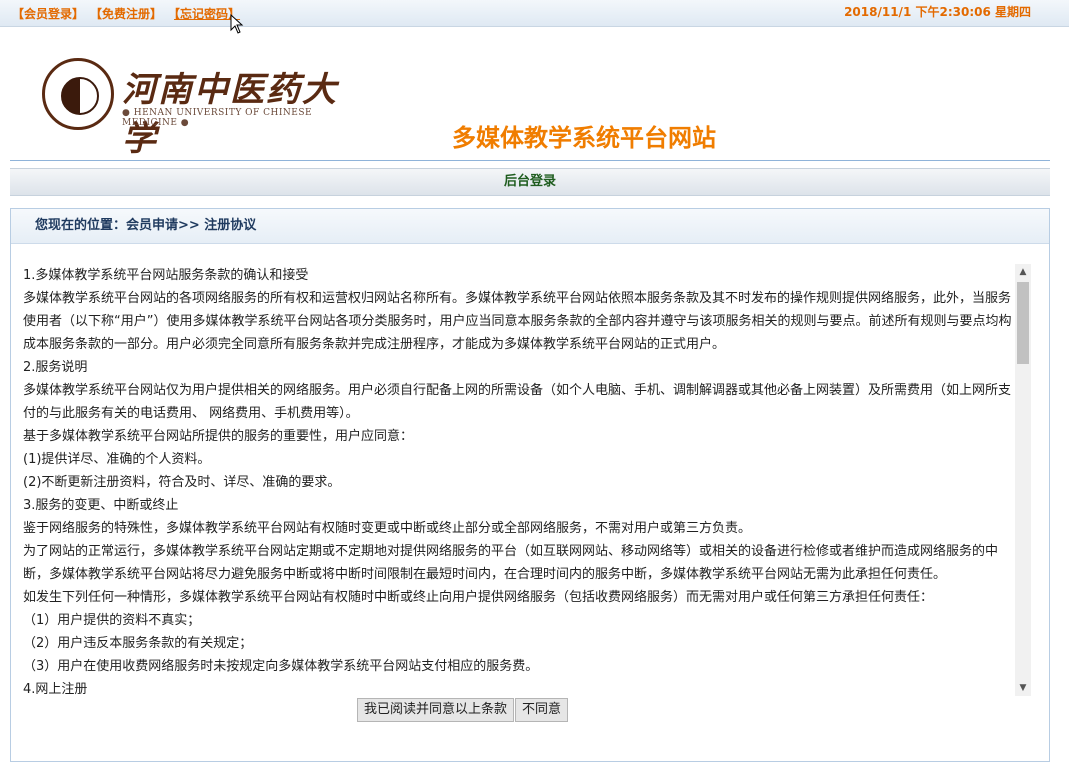  Describe the element at coordinates (166, 275) in the screenshot. I see `agreement-line: 1.多媒体教学系统平台网站服务条款的确认和接受` at that location.